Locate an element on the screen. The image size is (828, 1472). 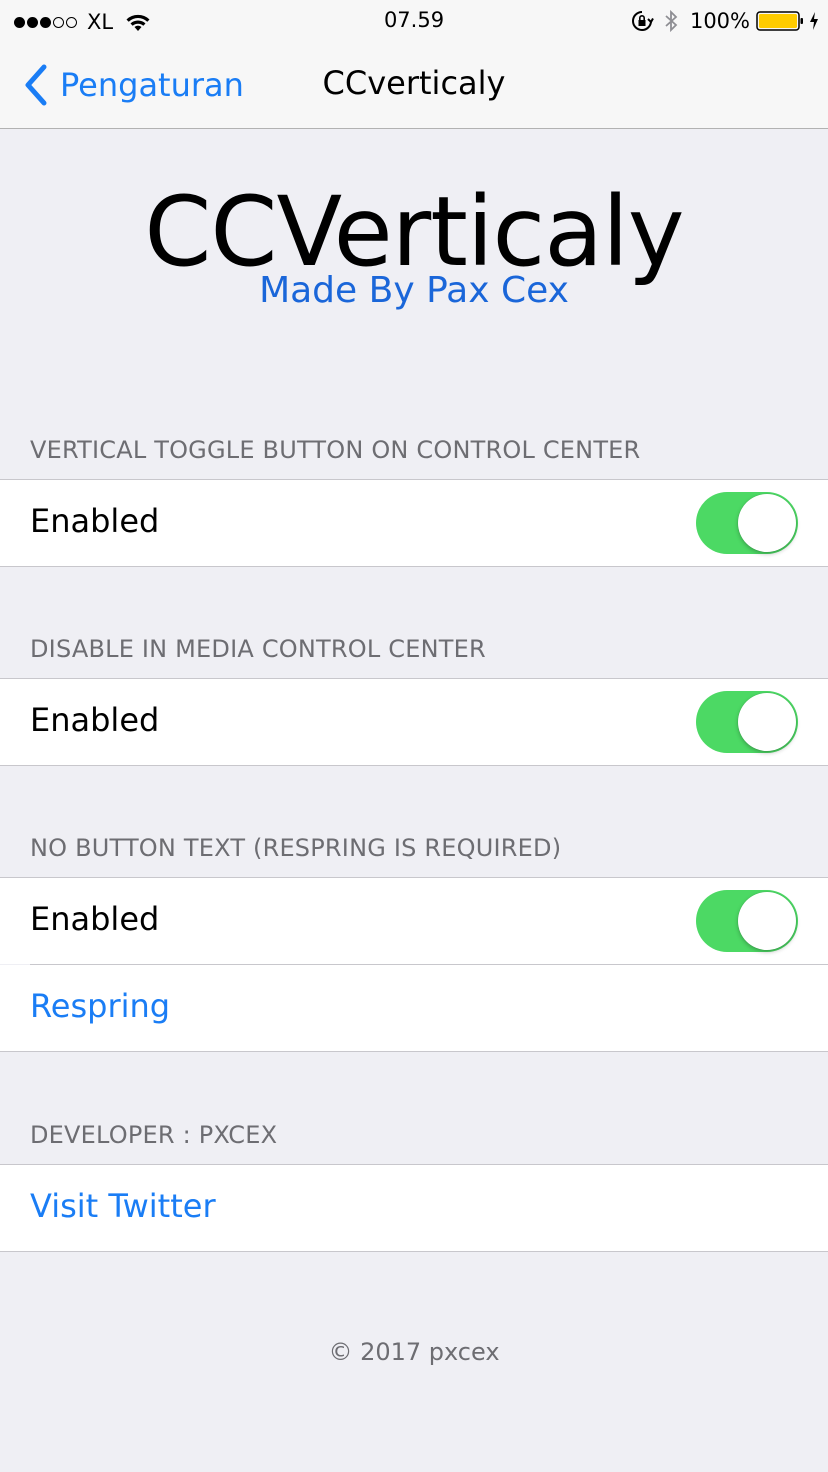
rotation-lock-icon is located at coordinates (642, 21).